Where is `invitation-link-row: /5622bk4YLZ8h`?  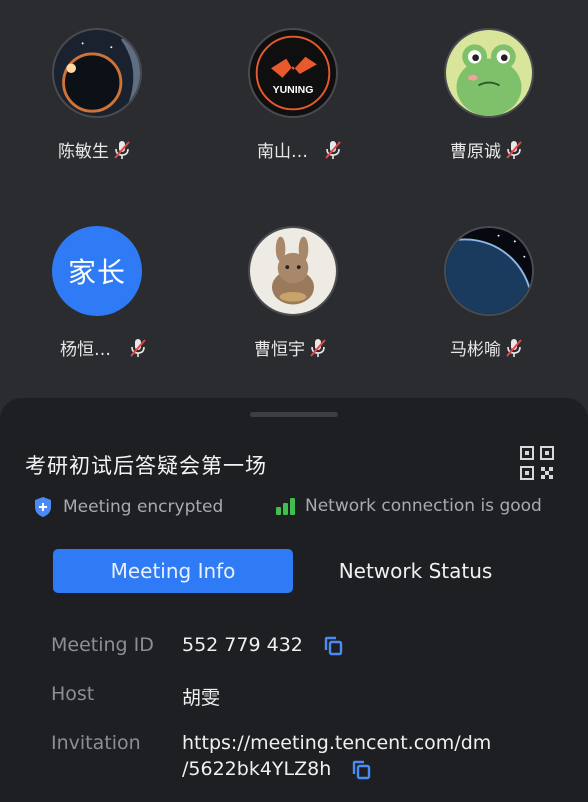
invitation-link-row: /5622bk4YLZ8h is located at coordinates (276, 769).